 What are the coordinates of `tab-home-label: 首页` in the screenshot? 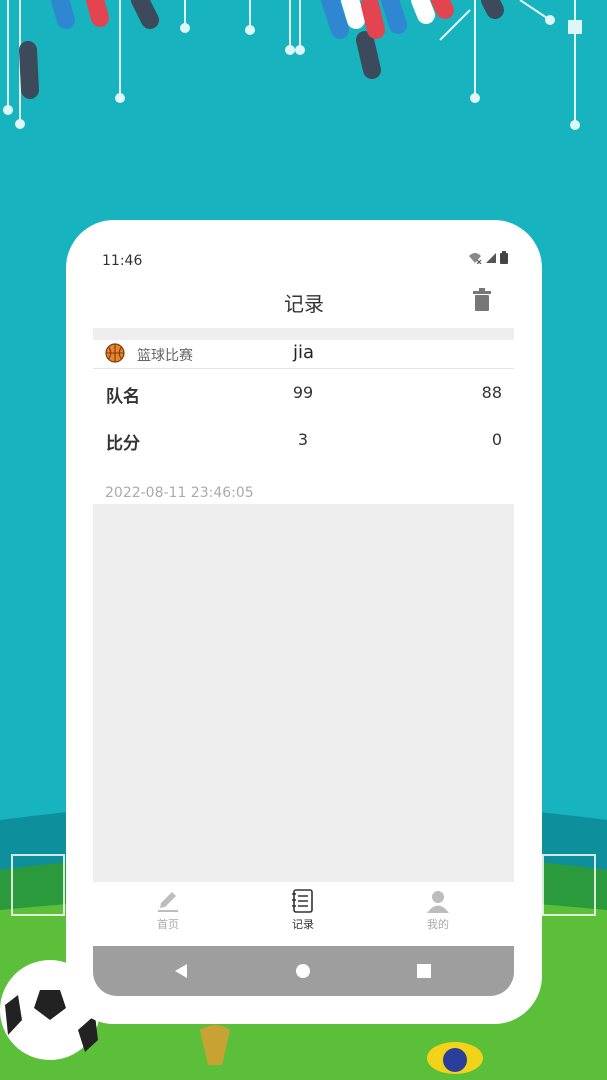 It's located at (168, 924).